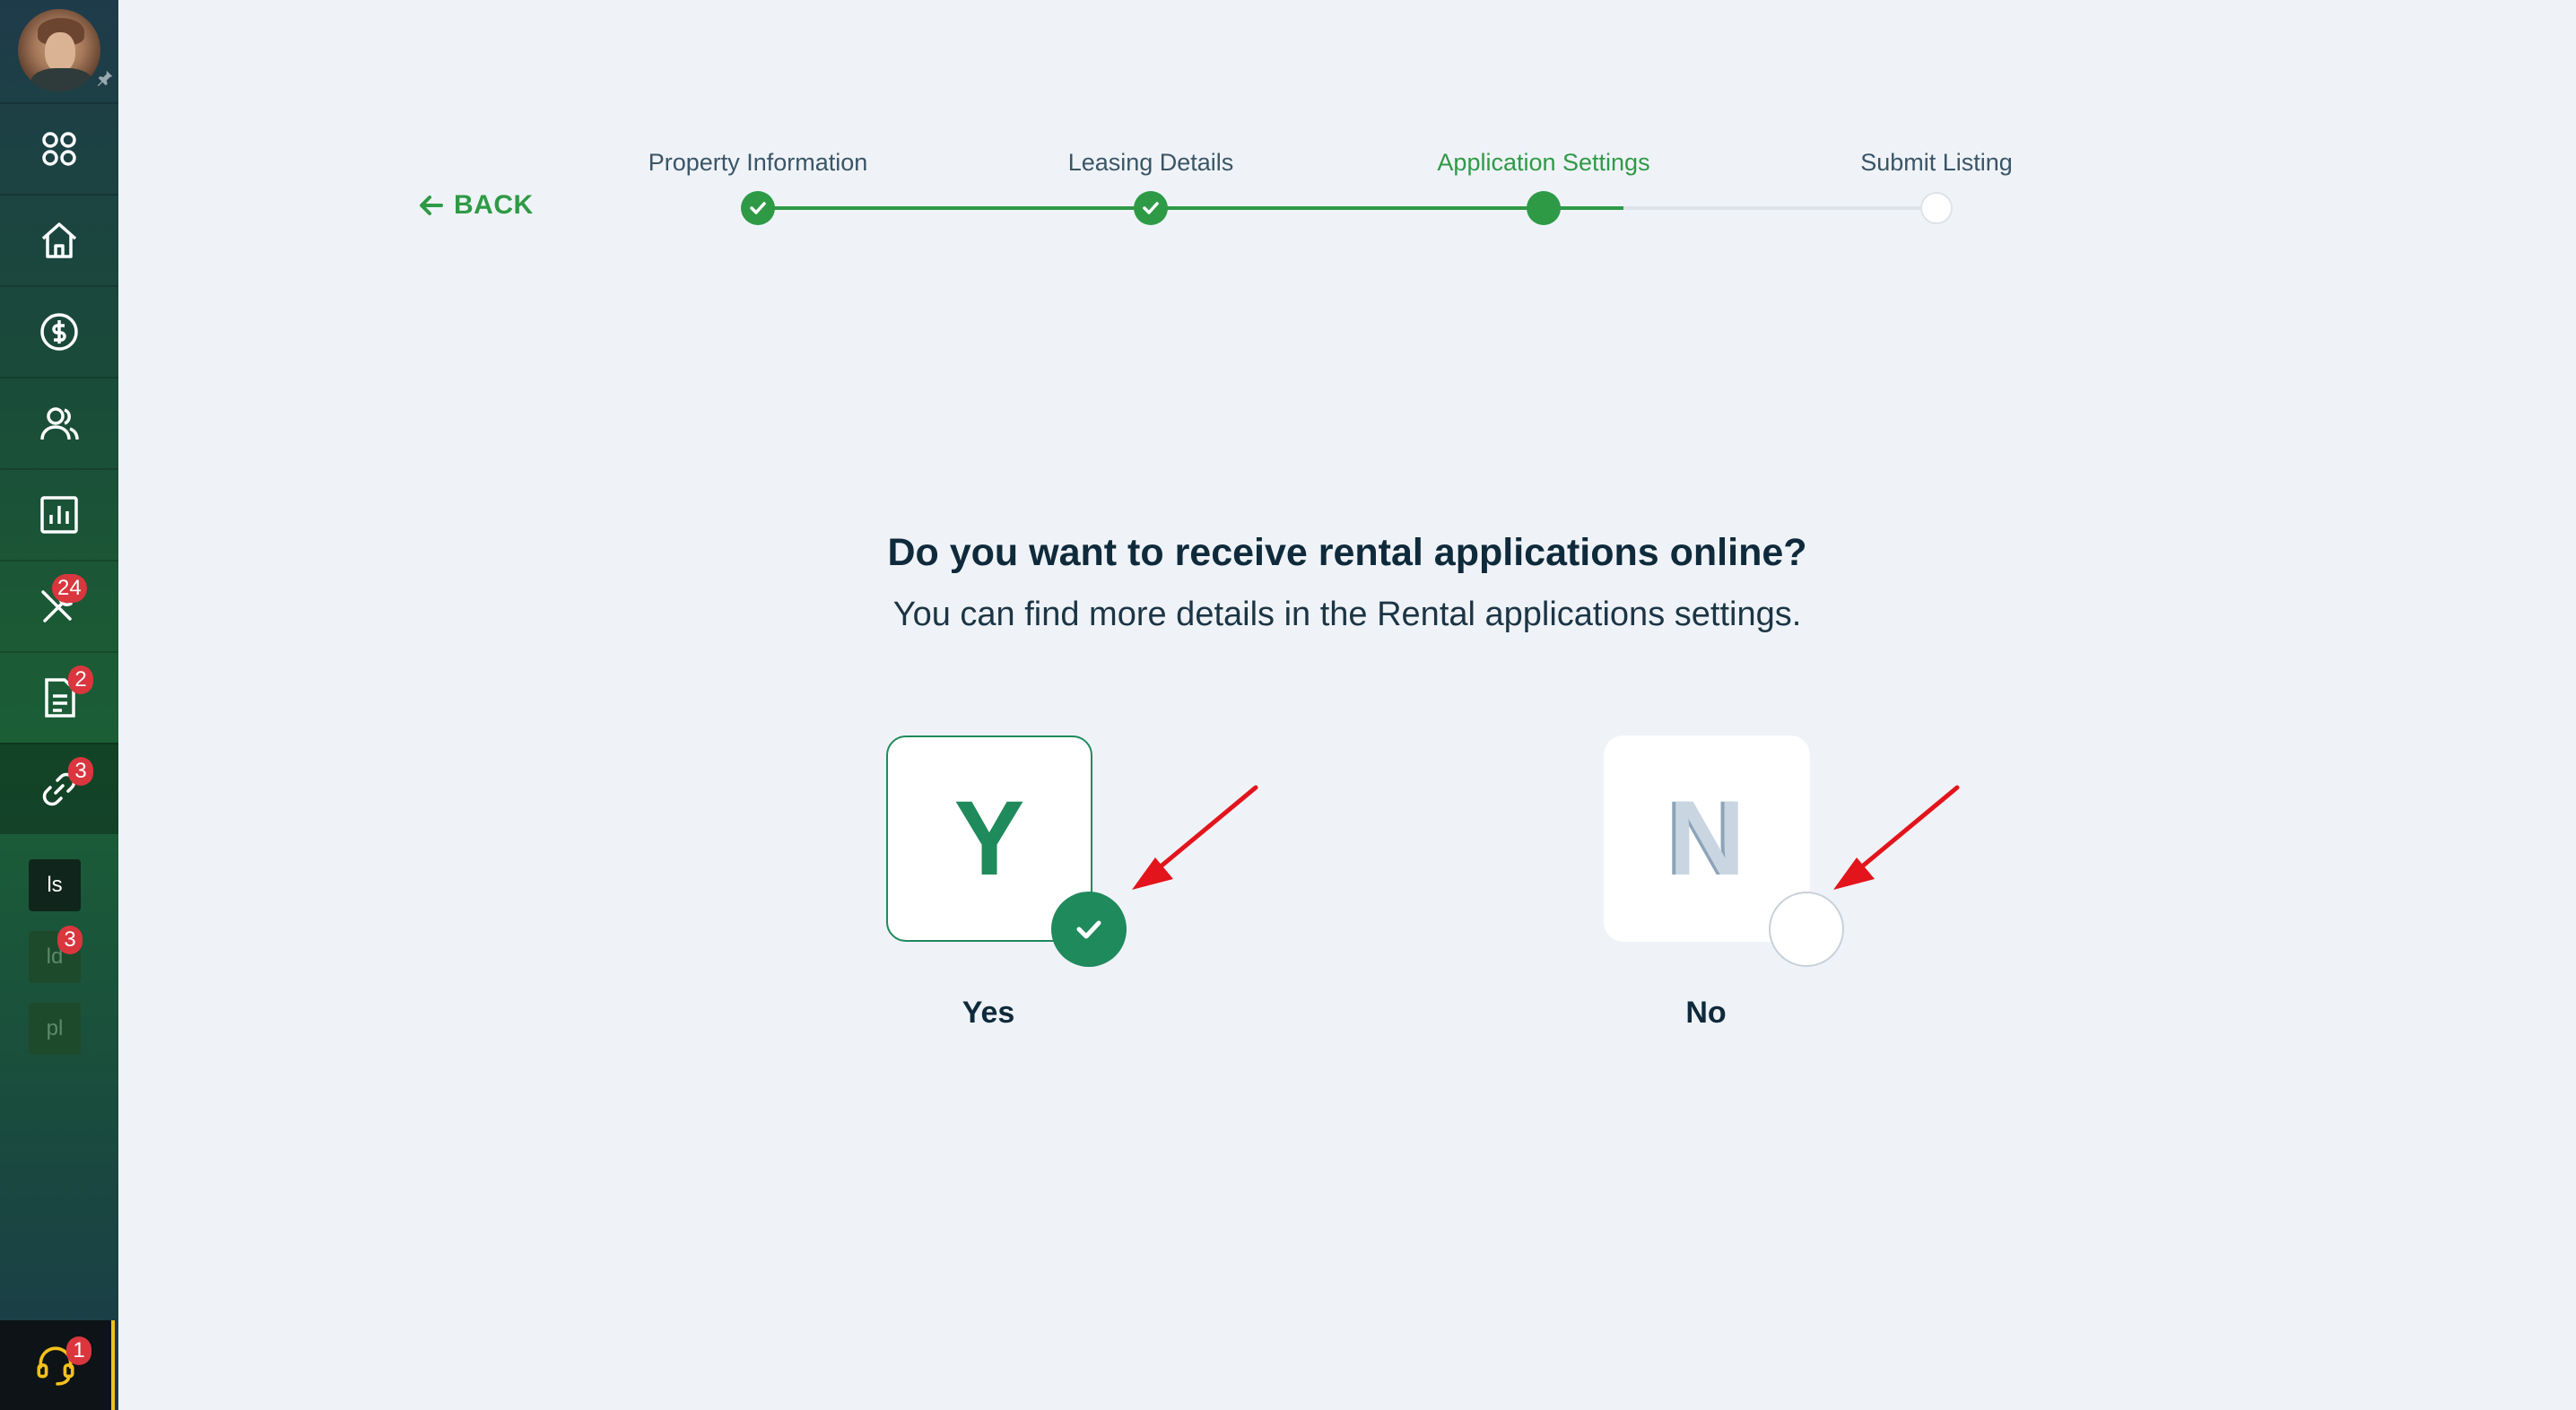 The height and width of the screenshot is (1410, 2576). Describe the element at coordinates (55, 1029) in the screenshot. I see `mini-item-pl: pl` at that location.